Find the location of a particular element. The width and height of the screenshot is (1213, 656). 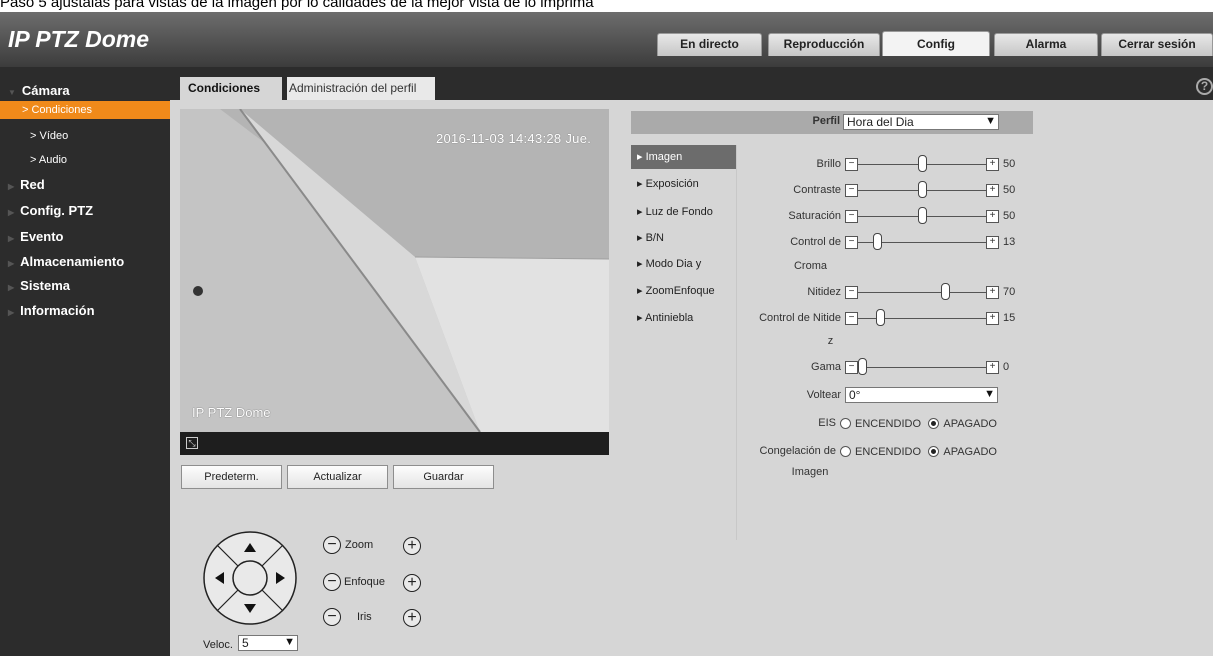

sidebar-item-information: ▶ Información is located at coordinates (85, 311).